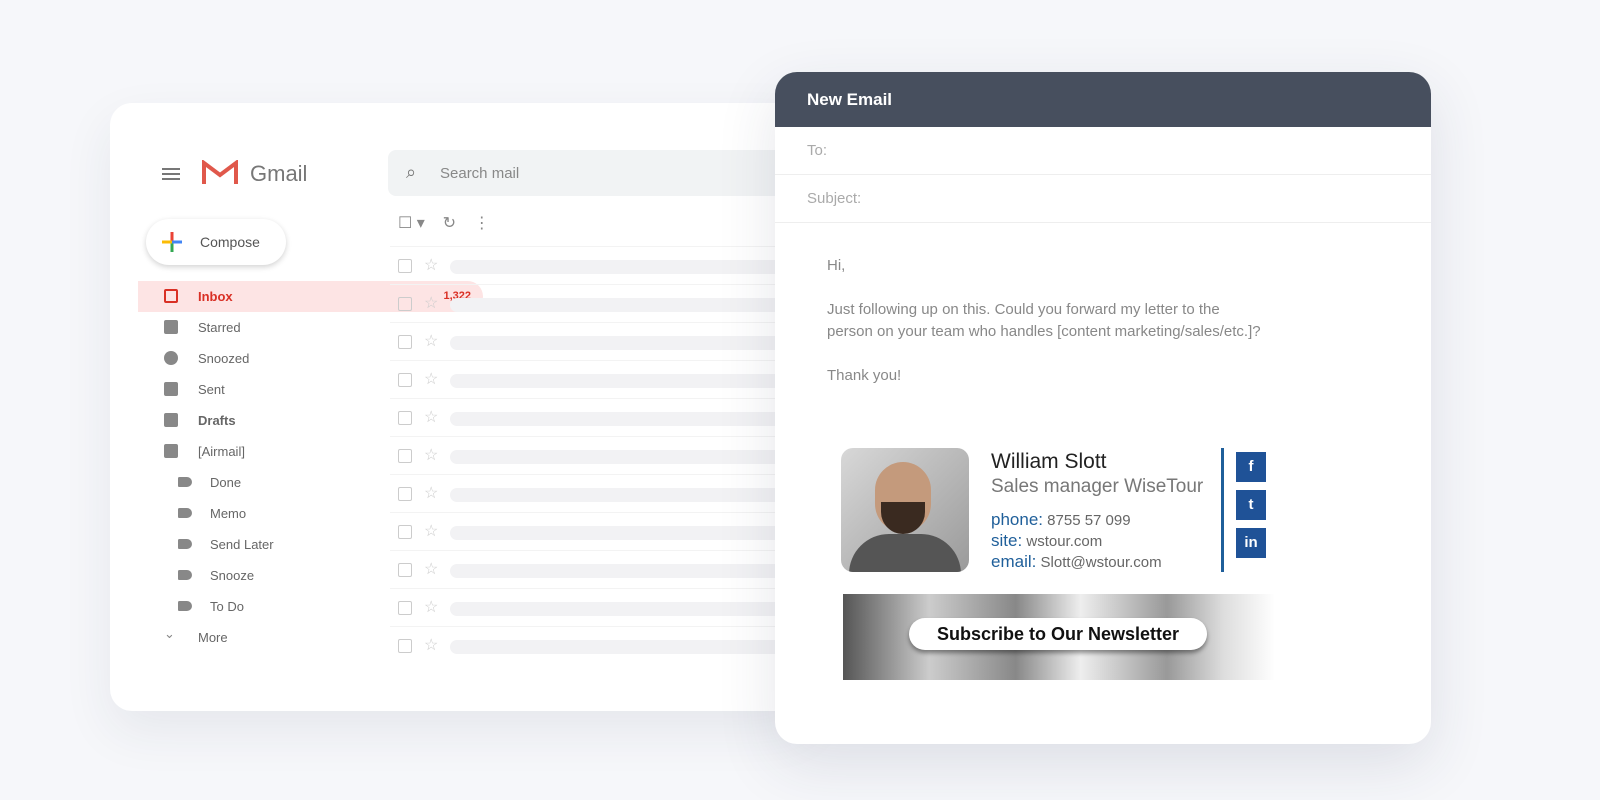  I want to click on phone-value: 8755 57 099, so click(1089, 520).